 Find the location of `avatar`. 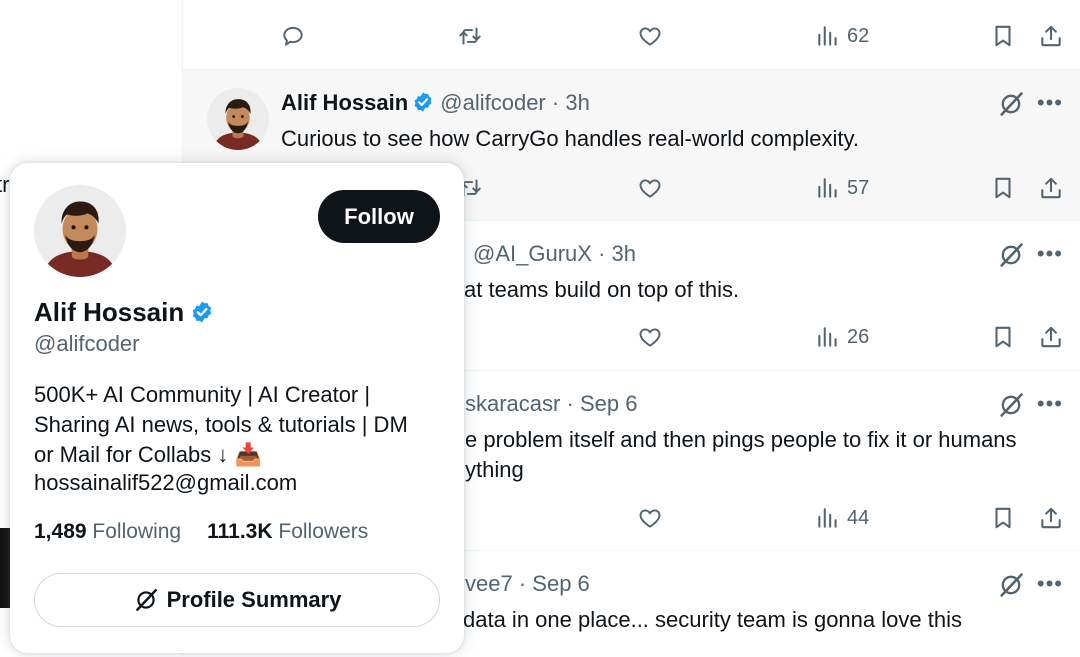

avatar is located at coordinates (238, 119).